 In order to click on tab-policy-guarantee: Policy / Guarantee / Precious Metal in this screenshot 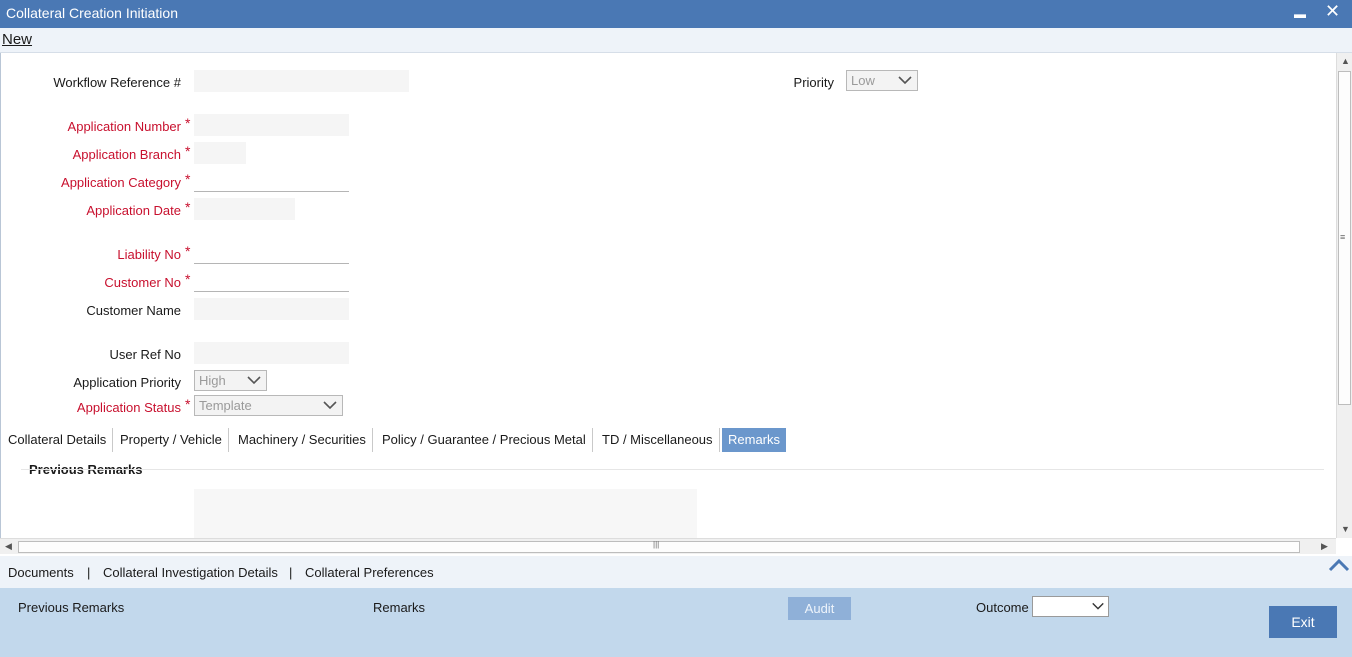, I will do `click(484, 440)`.